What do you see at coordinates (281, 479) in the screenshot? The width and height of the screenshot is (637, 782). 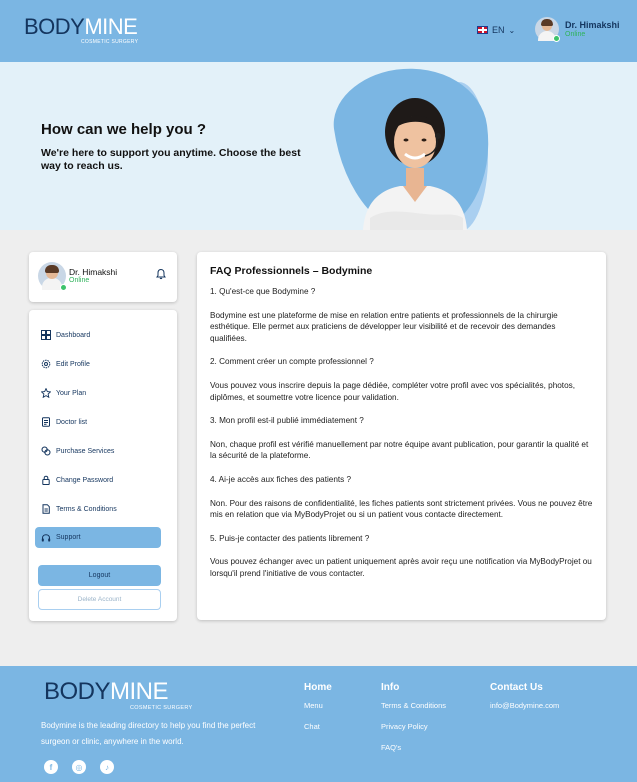 I see `faq-question: 4. Ai-je accès aux fiches des patients ?` at bounding box center [281, 479].